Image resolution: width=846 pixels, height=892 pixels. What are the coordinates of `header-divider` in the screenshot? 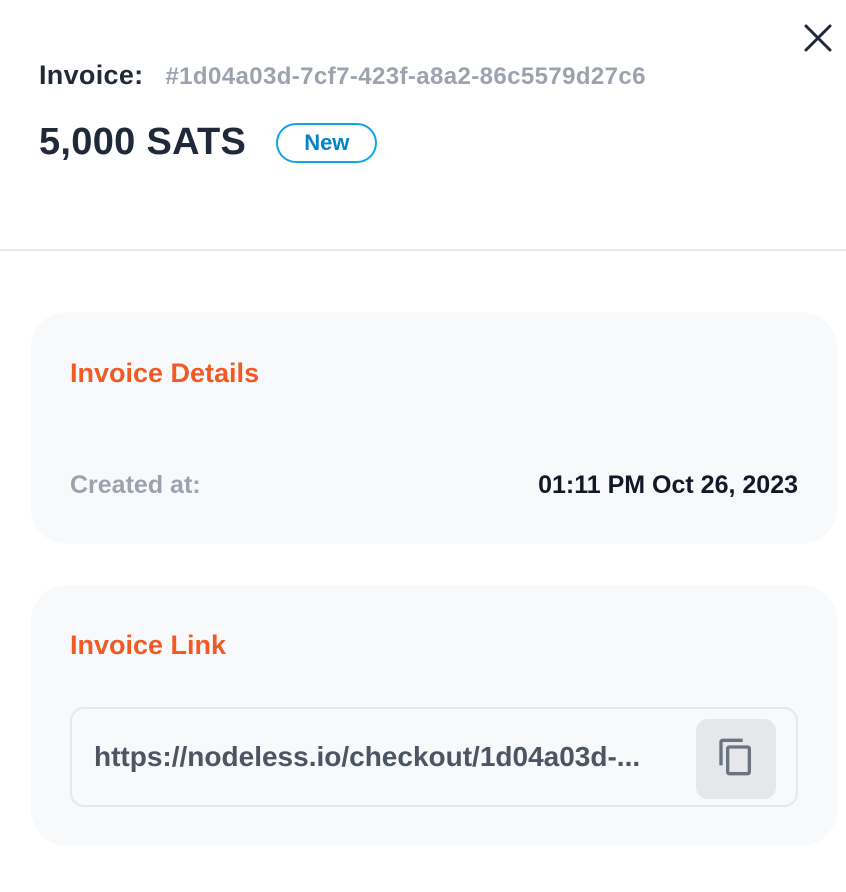 It's located at (423, 250).